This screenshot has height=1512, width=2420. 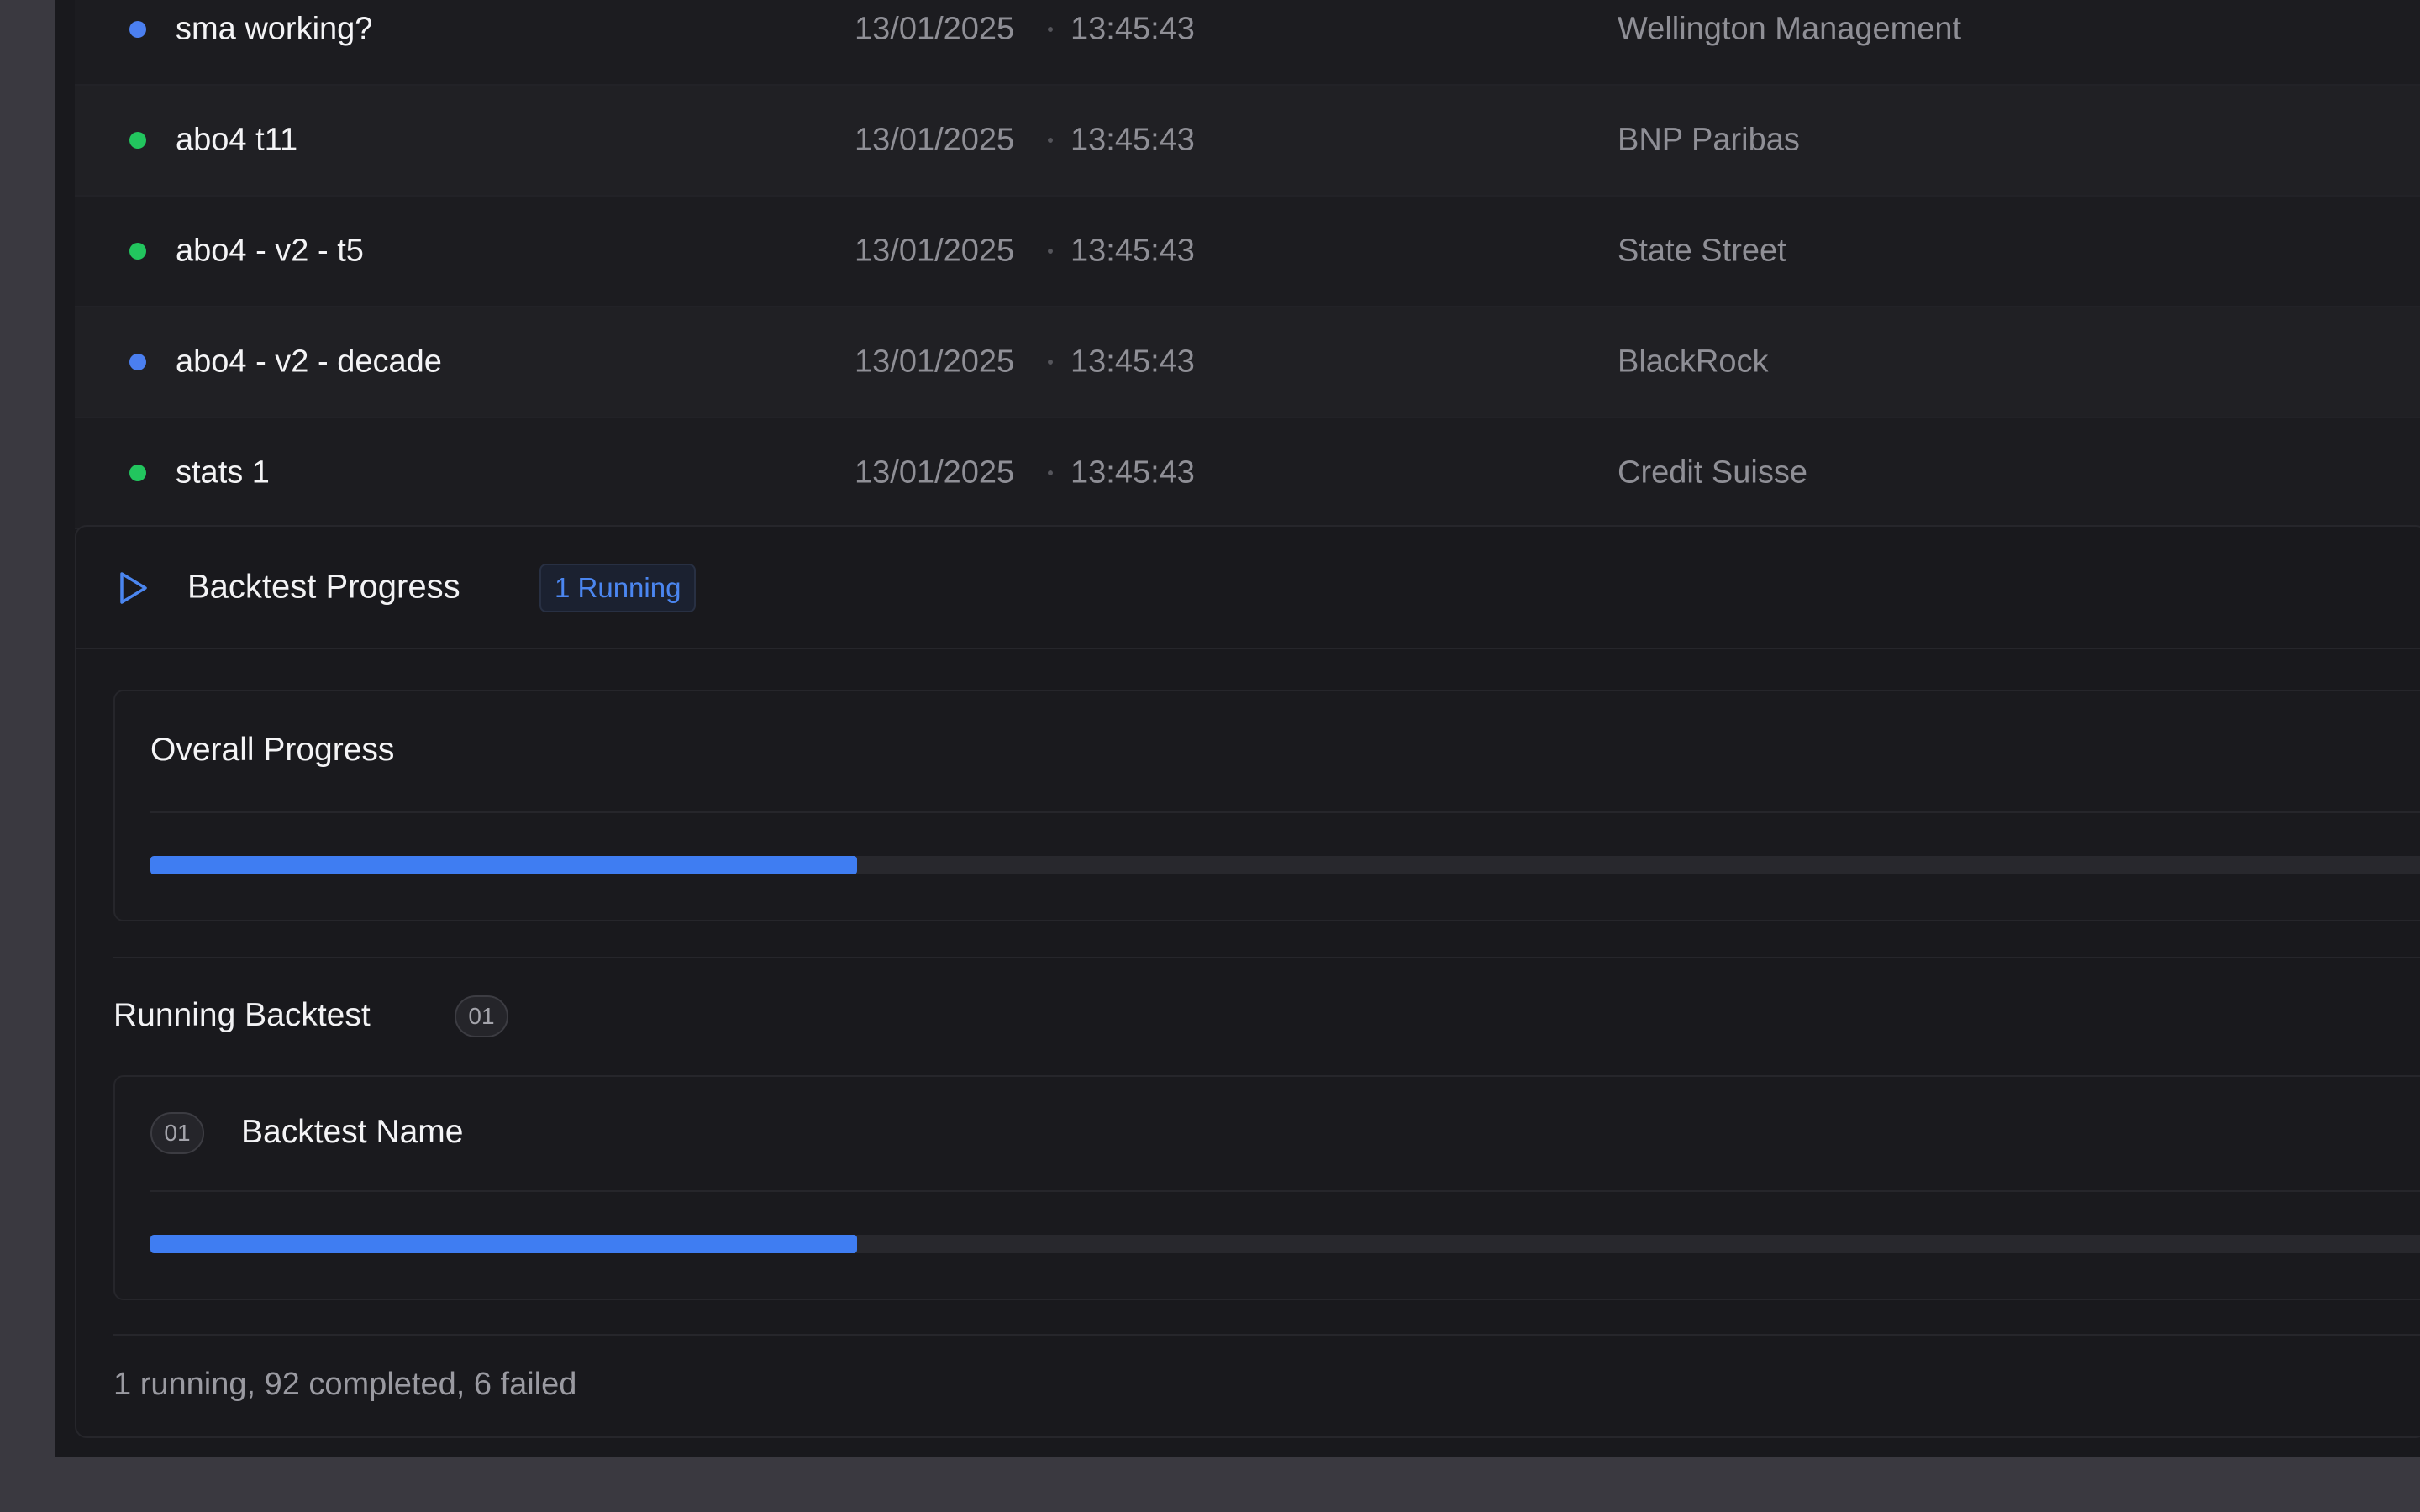 What do you see at coordinates (1709, 140) in the screenshot?
I see `client-name: BNP Paribas` at bounding box center [1709, 140].